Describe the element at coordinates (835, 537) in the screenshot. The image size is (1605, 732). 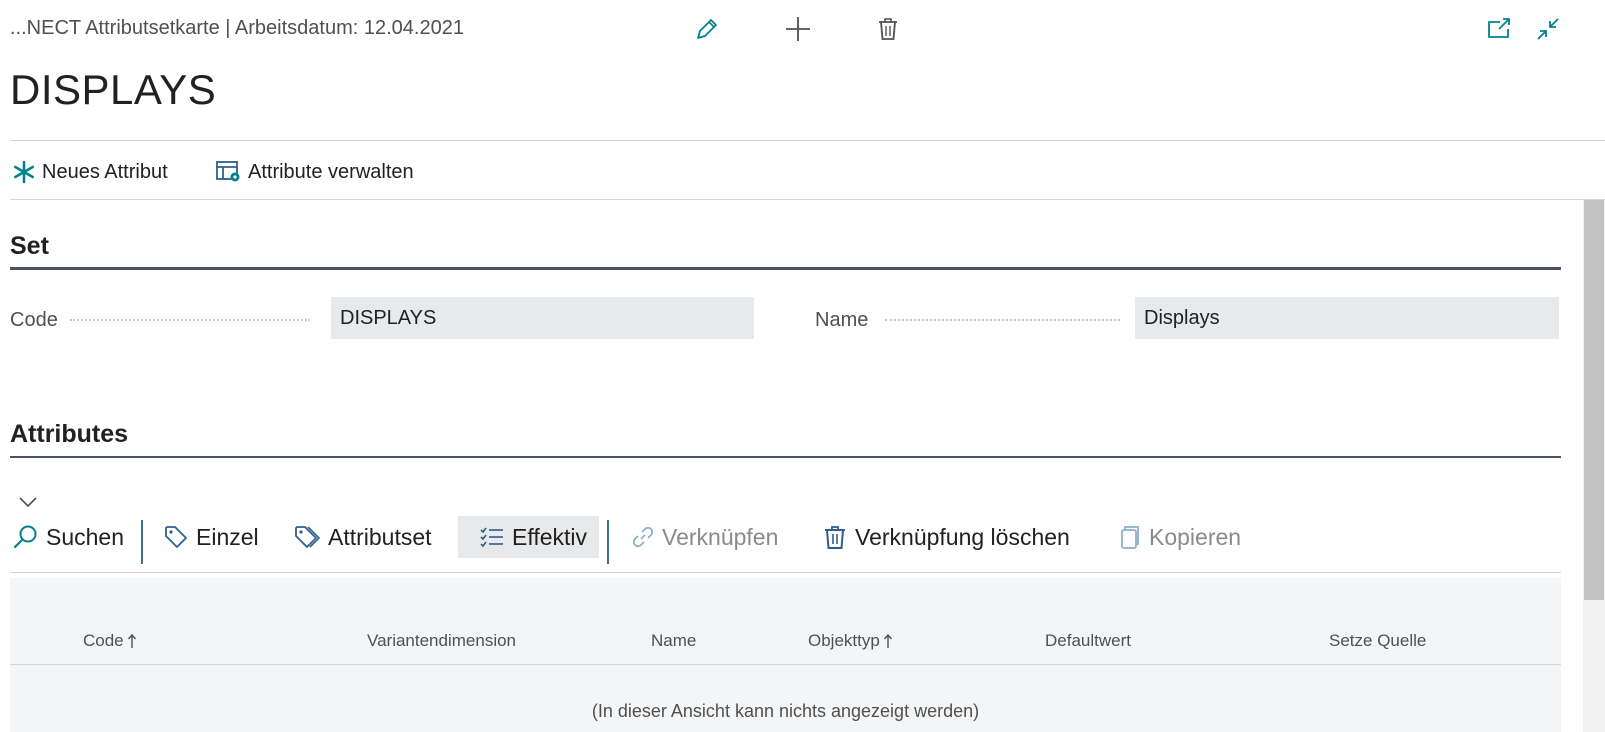
I see `trash-icon` at that location.